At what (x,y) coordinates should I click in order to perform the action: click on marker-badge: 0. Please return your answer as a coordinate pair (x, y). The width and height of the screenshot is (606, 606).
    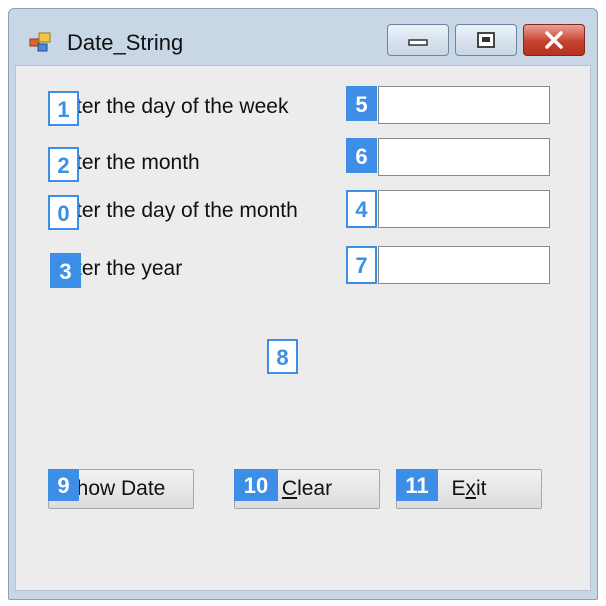
    Looking at the image, I should click on (63, 212).